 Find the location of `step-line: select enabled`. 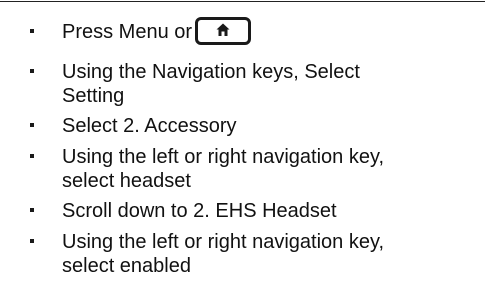

step-line: select enabled is located at coordinates (126, 266).